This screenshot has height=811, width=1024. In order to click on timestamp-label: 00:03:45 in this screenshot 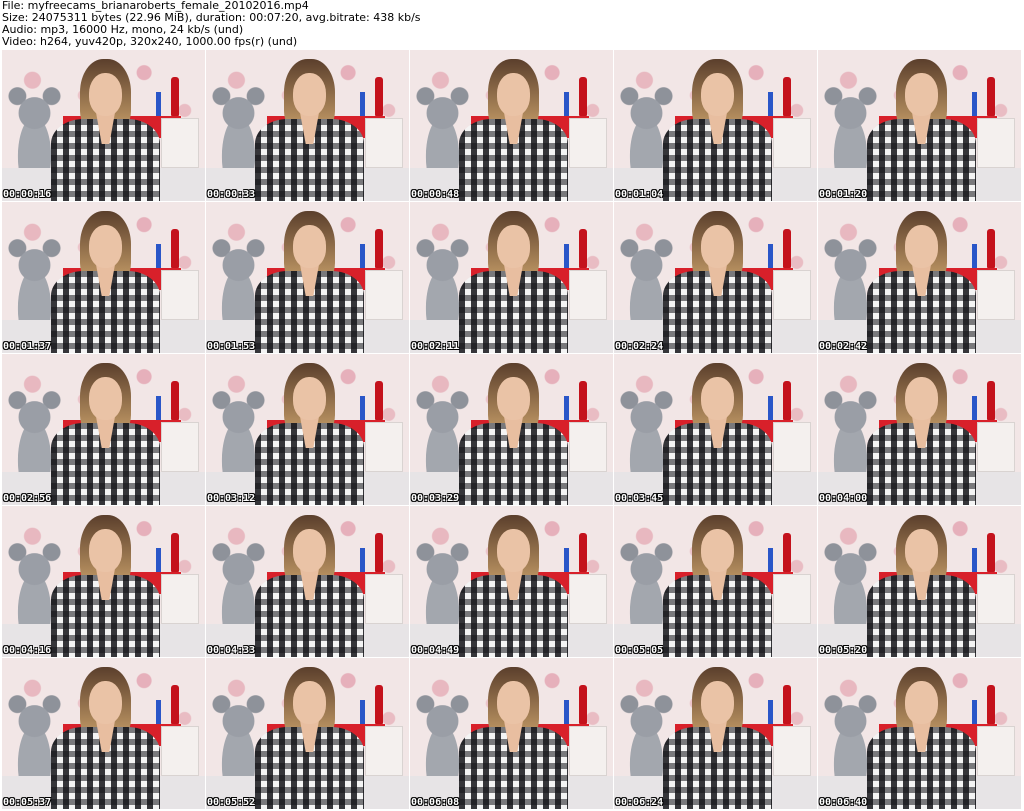, I will do `click(639, 498)`.